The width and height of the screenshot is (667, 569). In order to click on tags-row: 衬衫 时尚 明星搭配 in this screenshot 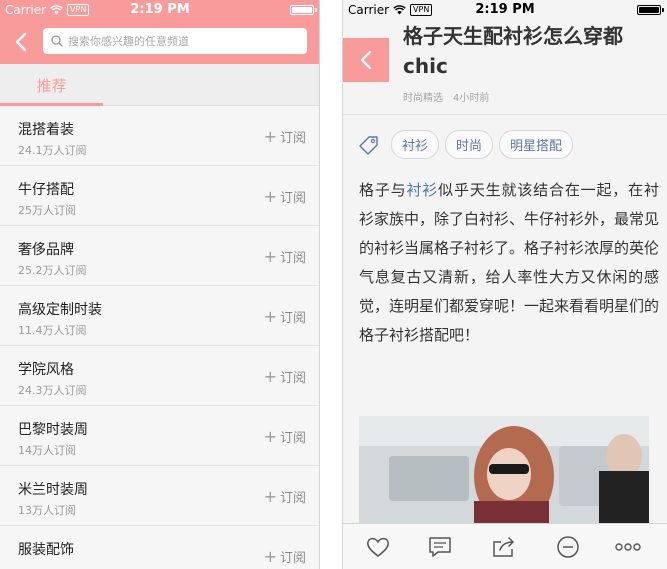, I will do `click(465, 144)`.